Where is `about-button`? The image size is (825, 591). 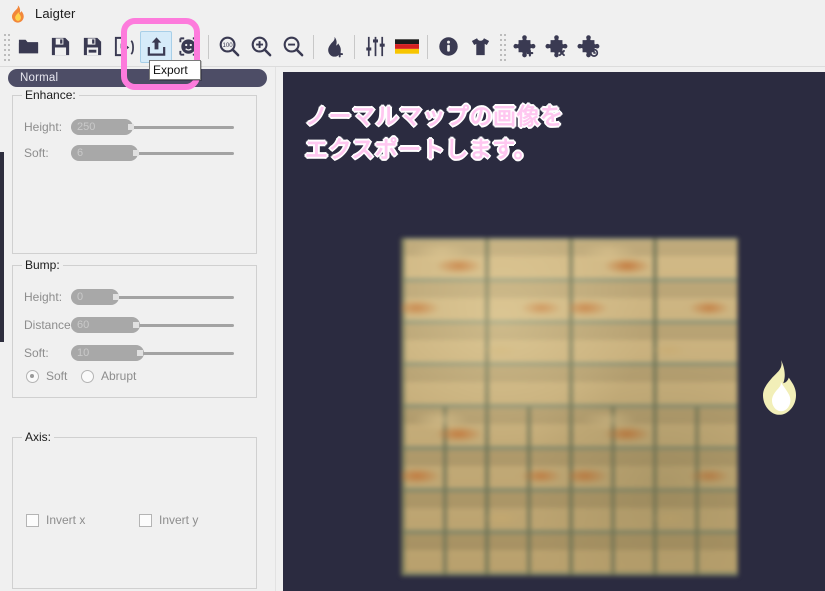
about-button is located at coordinates (448, 47).